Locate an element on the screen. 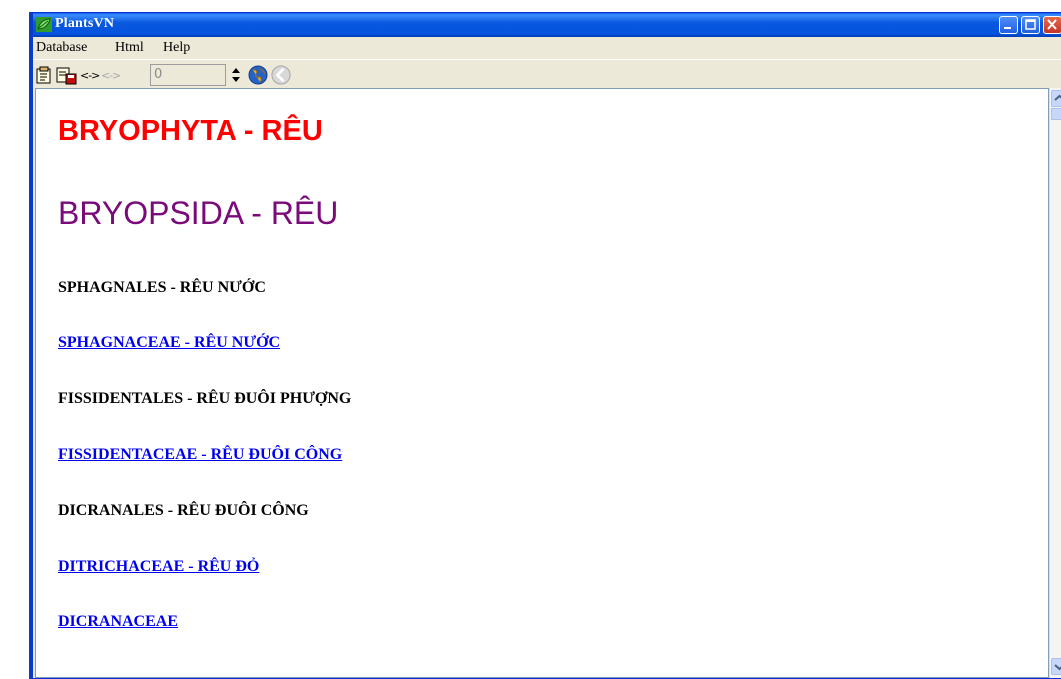 Image resolution: width=1061 pixels, height=679 pixels. spinner-arrows-icon is located at coordinates (236, 75).